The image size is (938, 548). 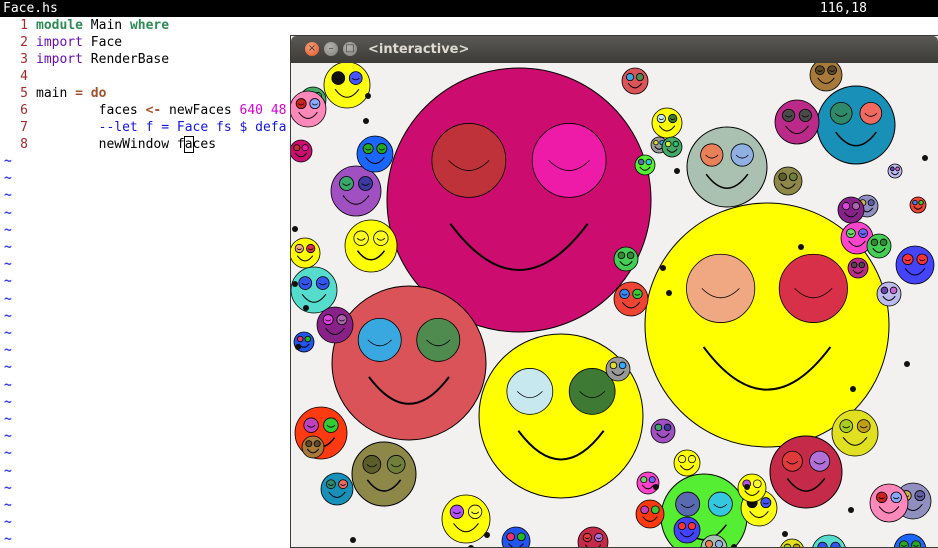 What do you see at coordinates (149, 25) in the screenshot?
I see `code-token: where` at bounding box center [149, 25].